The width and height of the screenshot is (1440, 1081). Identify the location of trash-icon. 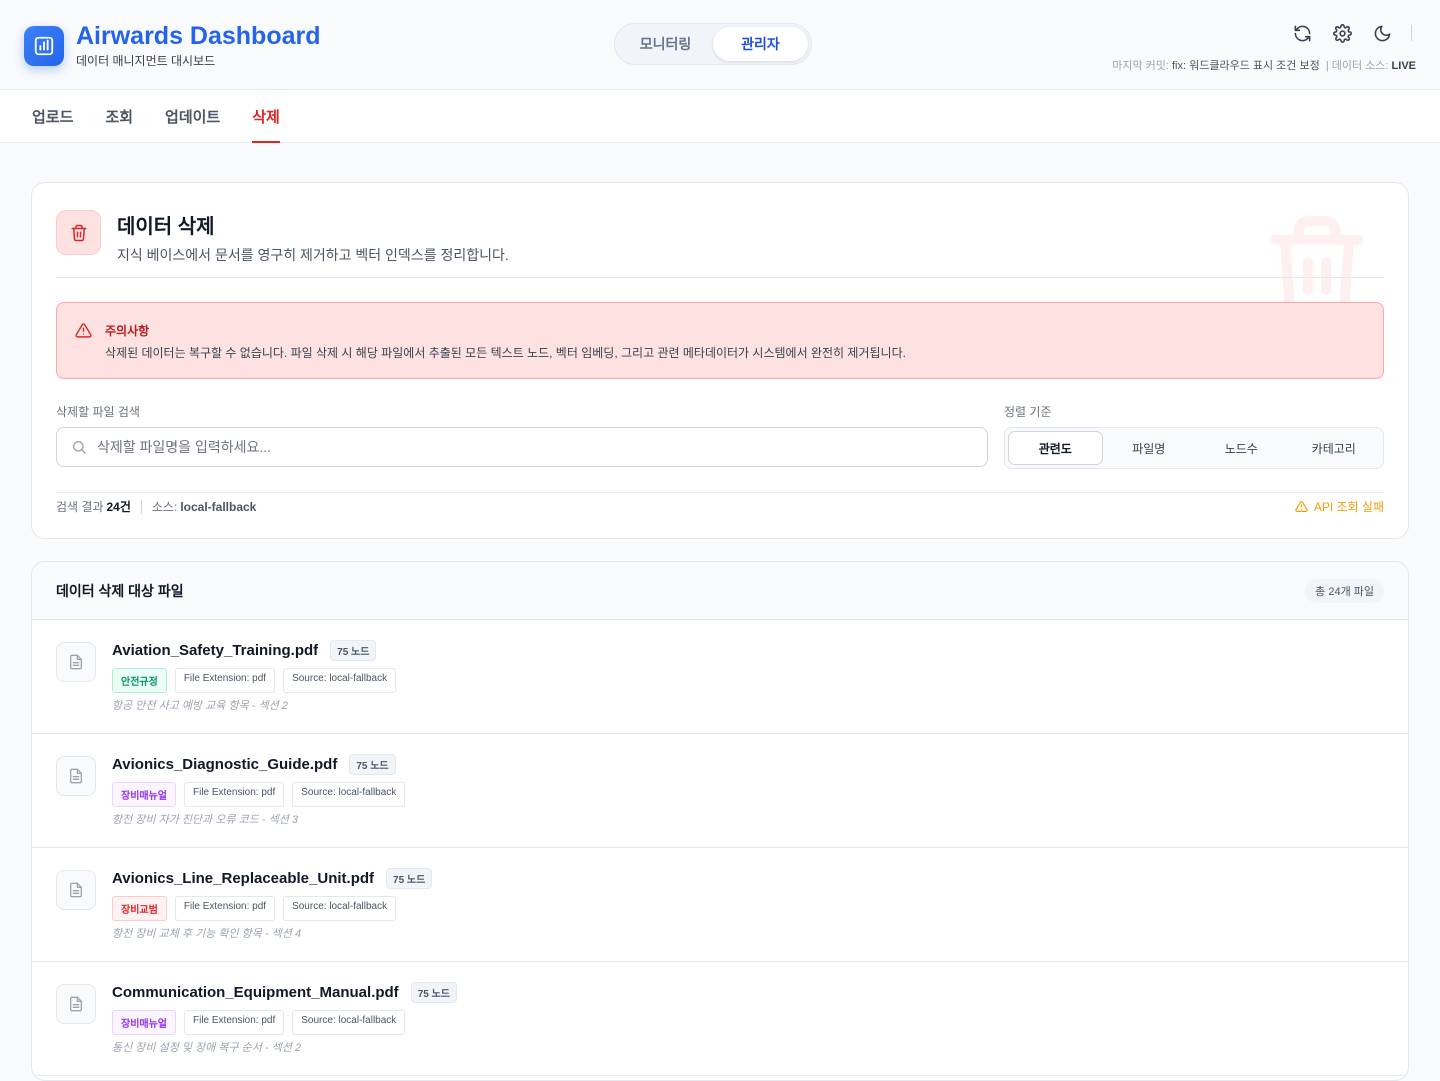
(78, 232).